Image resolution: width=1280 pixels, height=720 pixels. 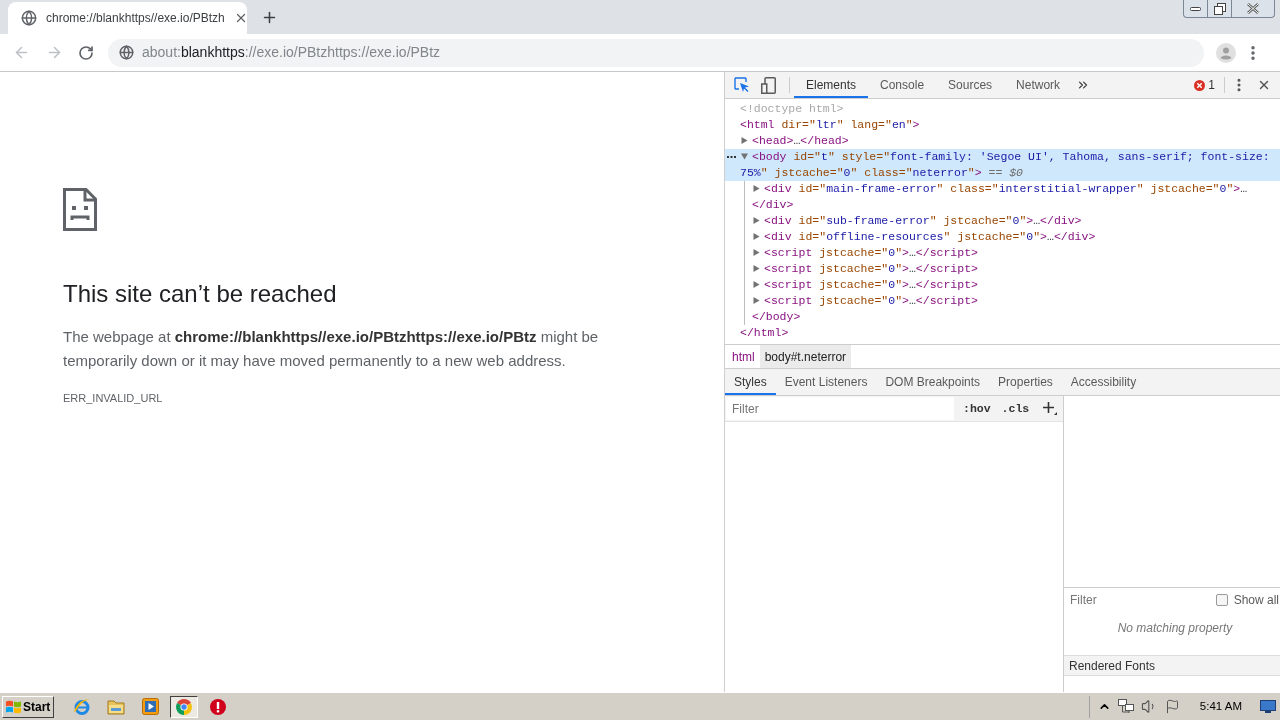 What do you see at coordinates (1002, 333) in the screenshot?
I see `closing-tag: </html>` at bounding box center [1002, 333].